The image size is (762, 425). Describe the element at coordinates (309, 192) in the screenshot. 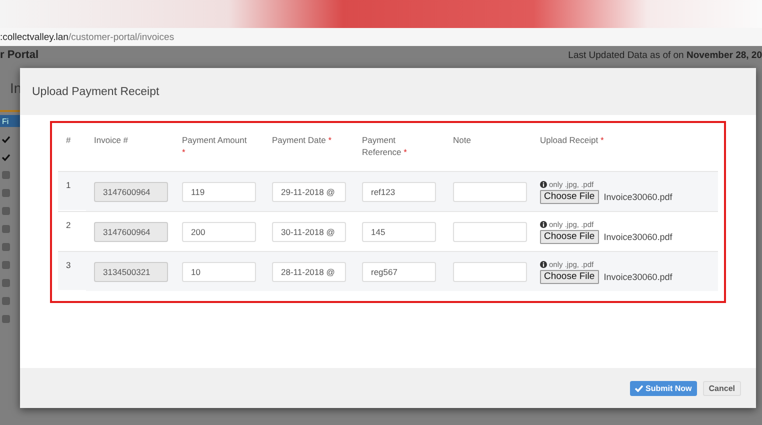

I see `date-field: 29-11-2018 @` at that location.